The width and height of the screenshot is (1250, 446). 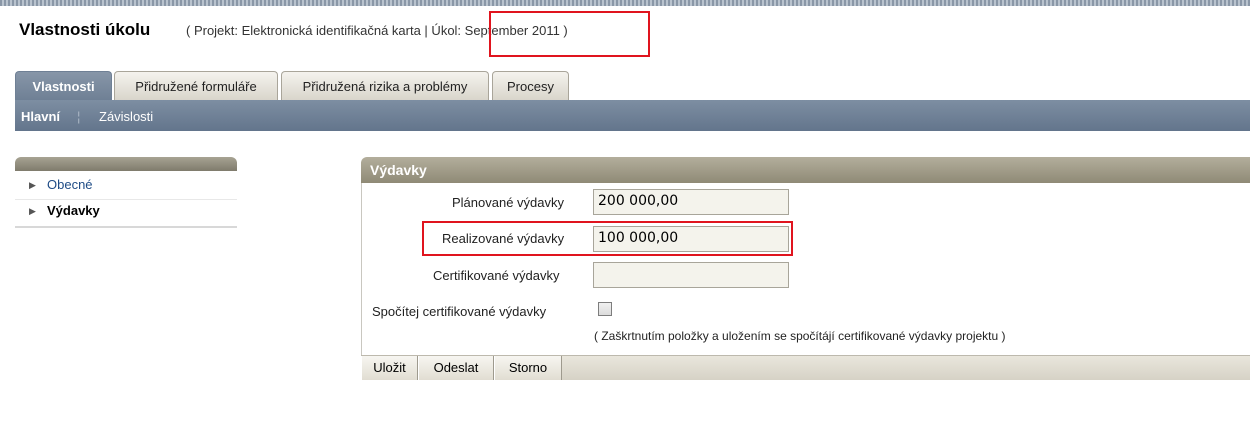 I want to click on certified-expenses-field, so click(x=691, y=275).